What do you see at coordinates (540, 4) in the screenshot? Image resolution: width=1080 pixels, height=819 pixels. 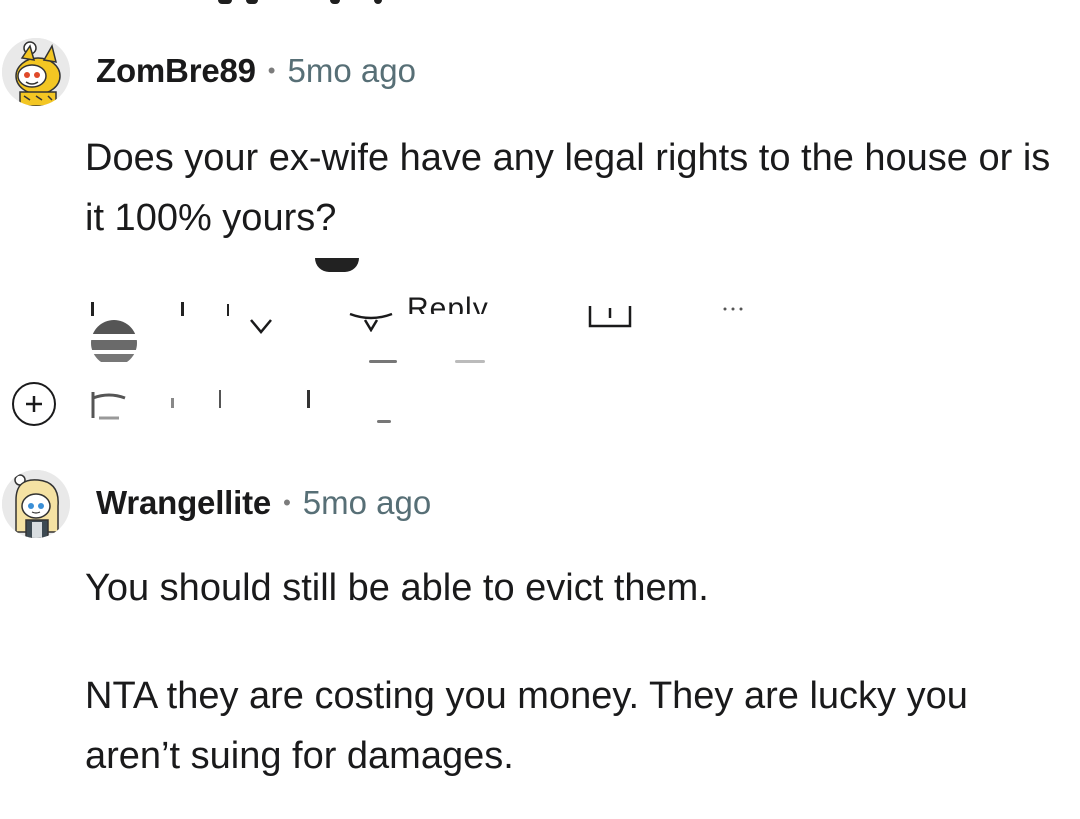 I see `cut-off-previous-text` at bounding box center [540, 4].